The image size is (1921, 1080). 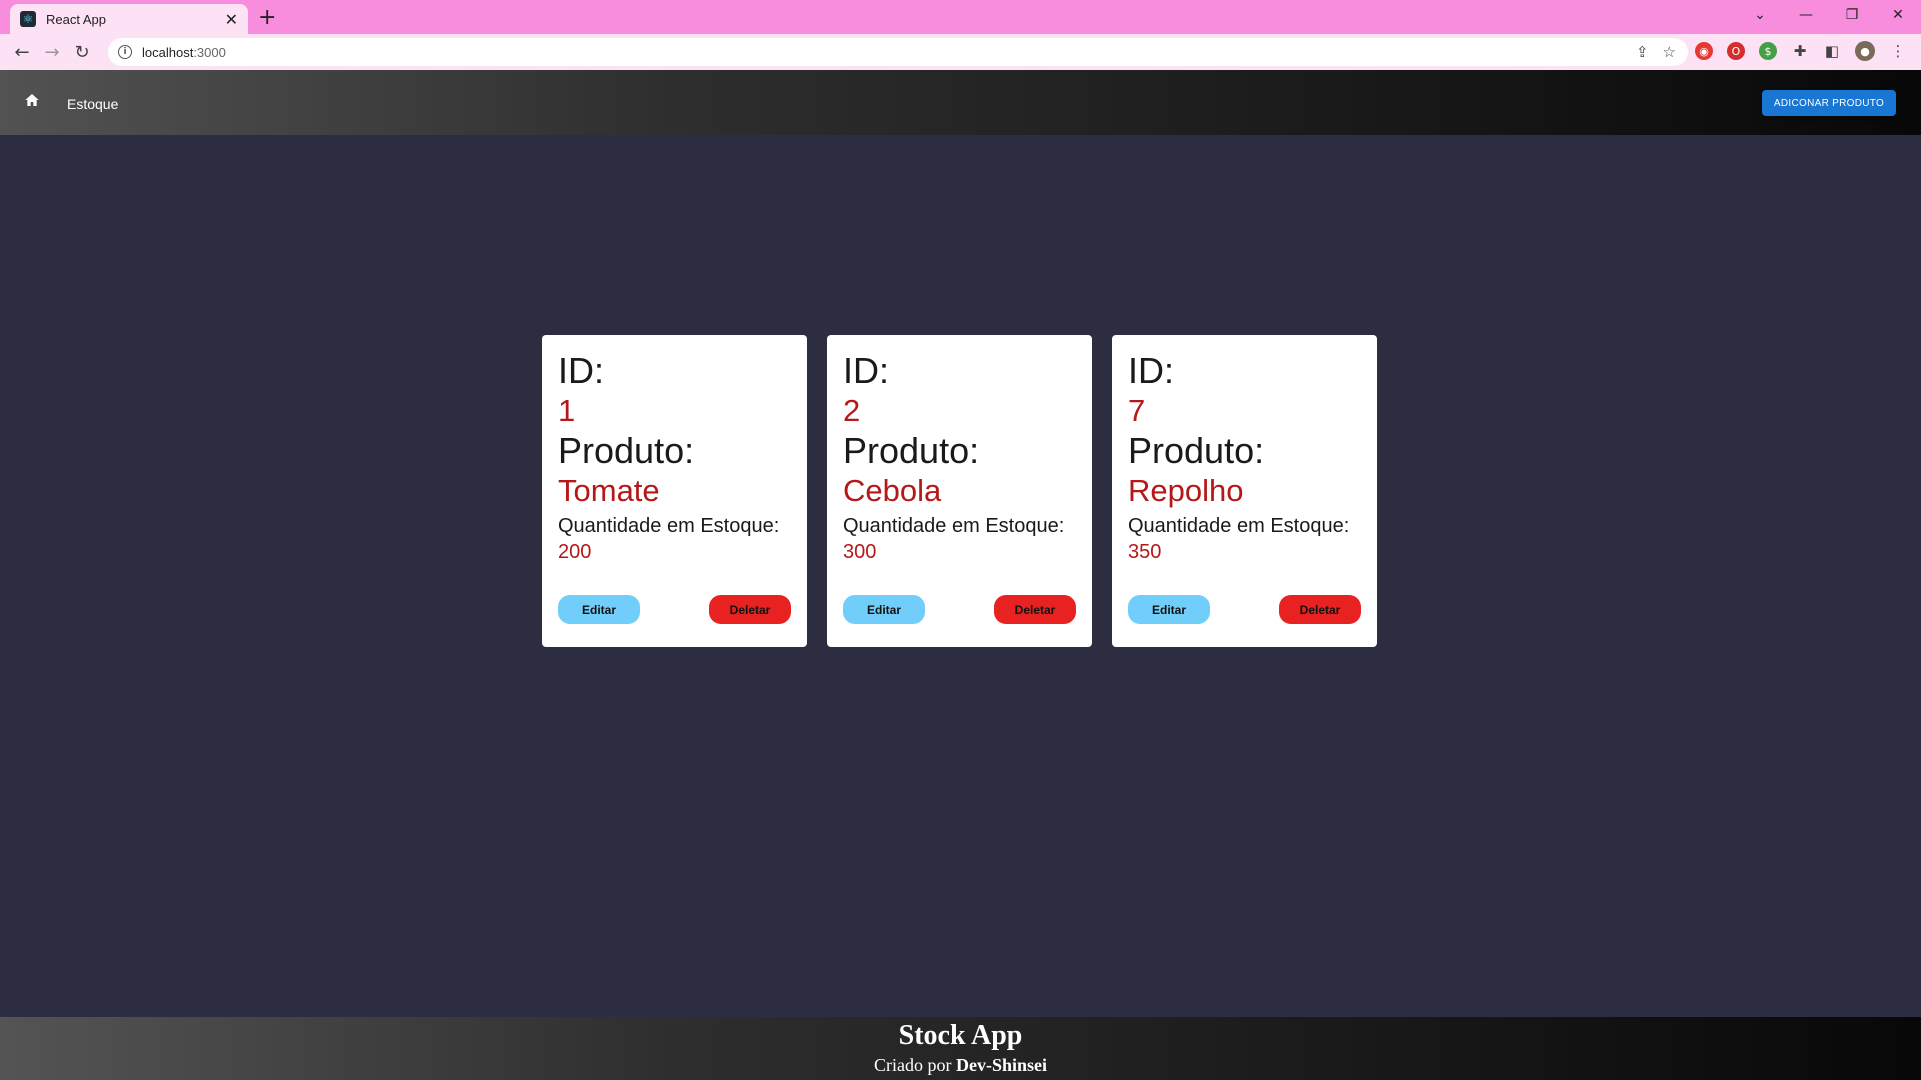 What do you see at coordinates (1829, 103) in the screenshot?
I see `add-product-button: ADICONAR PRODUTO` at bounding box center [1829, 103].